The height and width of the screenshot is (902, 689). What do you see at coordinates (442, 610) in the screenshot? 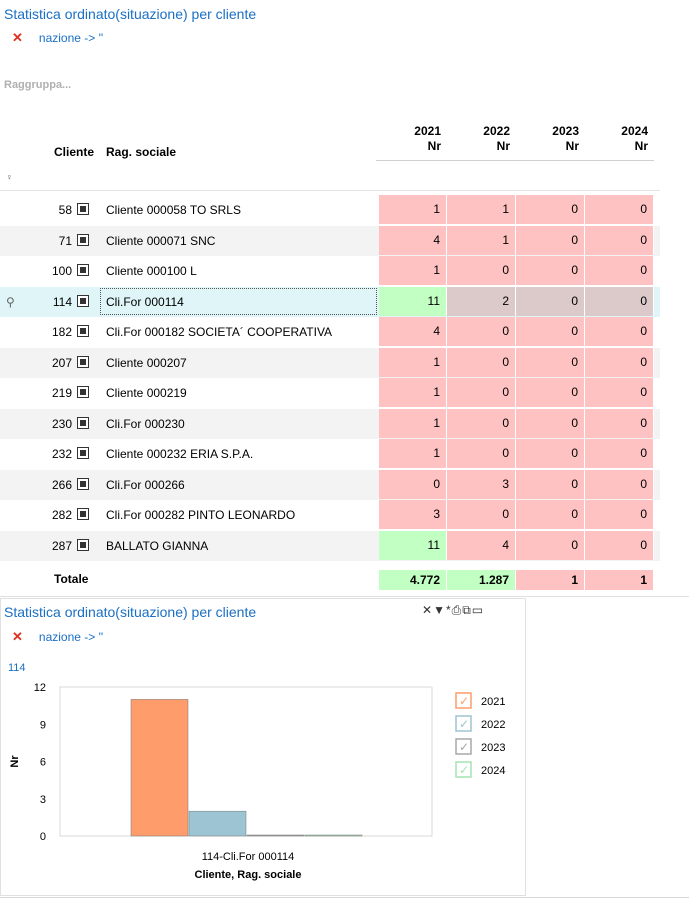
I see `funnel-icon: ▼*` at bounding box center [442, 610].